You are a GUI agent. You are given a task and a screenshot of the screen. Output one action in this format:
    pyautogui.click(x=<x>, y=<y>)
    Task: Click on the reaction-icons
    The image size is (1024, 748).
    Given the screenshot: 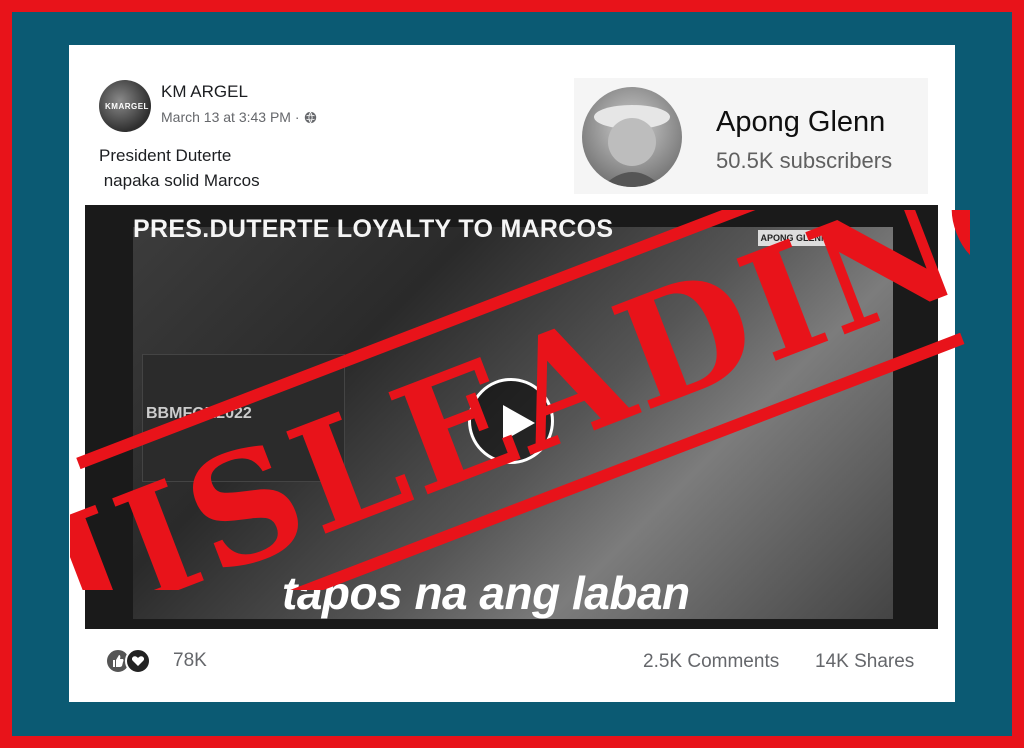 What is the action you would take?
    pyautogui.click(x=128, y=661)
    